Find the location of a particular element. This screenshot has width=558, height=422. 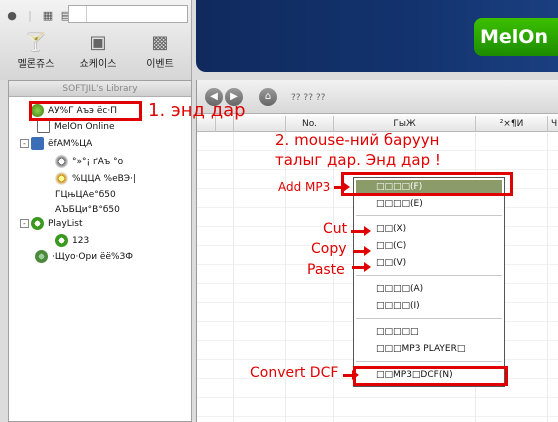

menu-item-select-all: □□□□(A) is located at coordinates (429, 289).